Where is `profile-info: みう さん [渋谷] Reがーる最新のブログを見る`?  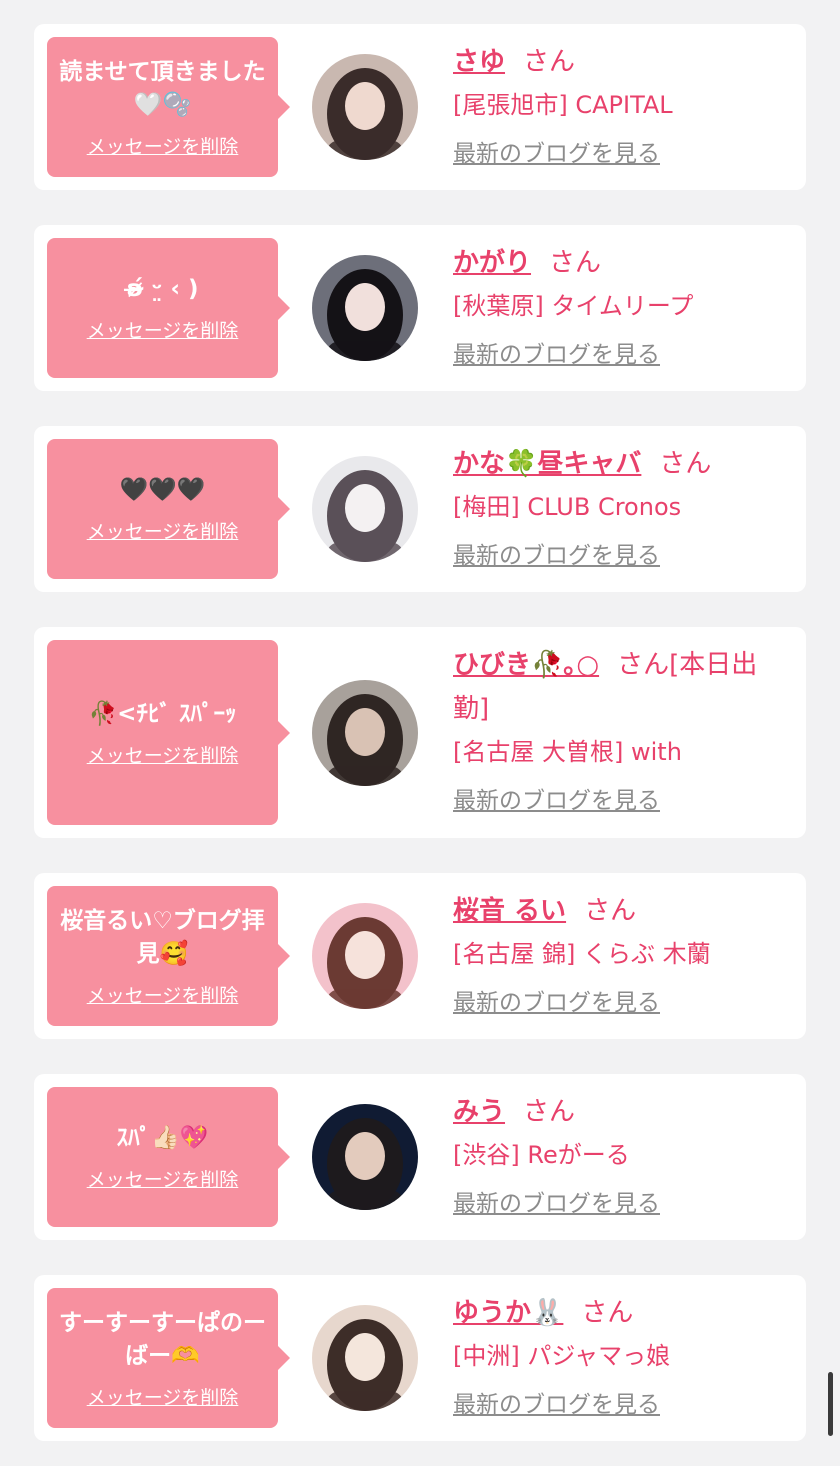 profile-info: みう さん [渋谷] Reがーる最新のブログを見る is located at coordinates (623, 1154).